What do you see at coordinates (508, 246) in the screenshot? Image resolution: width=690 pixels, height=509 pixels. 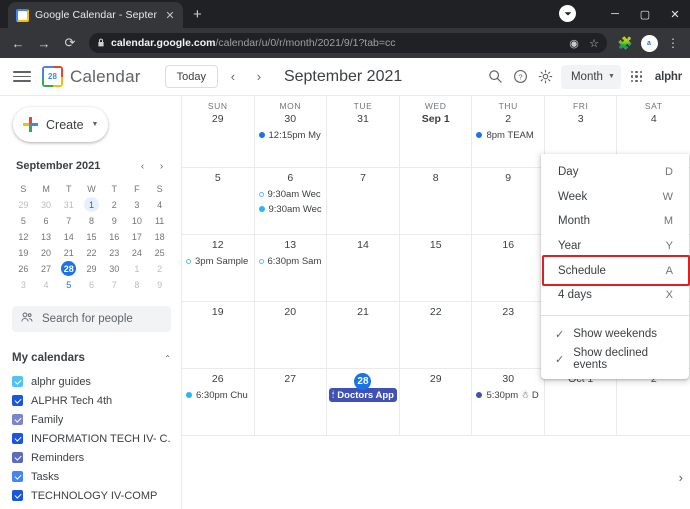 I see `day-number: 16` at bounding box center [508, 246].